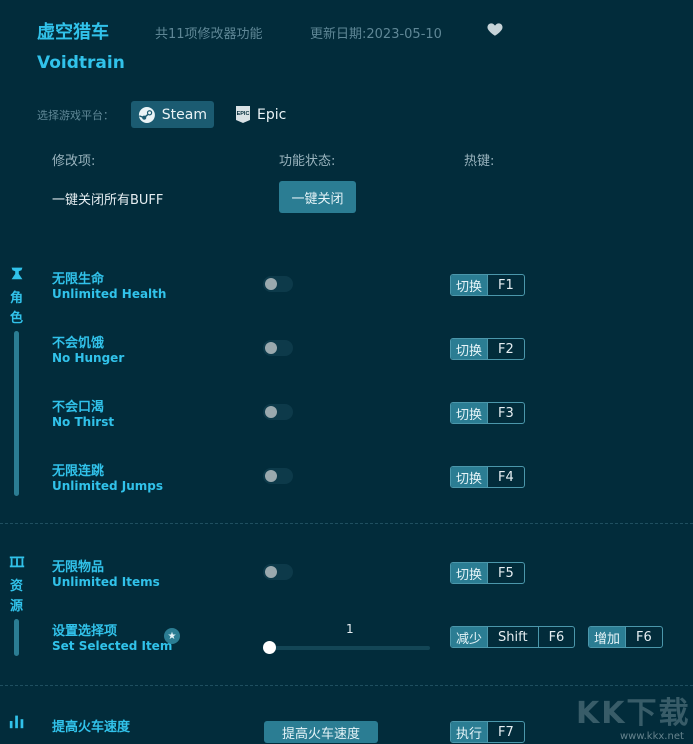 Image resolution: width=693 pixels, height=744 pixels. Describe the element at coordinates (505, 573) in the screenshot. I see `hotkey-key: F5` at that location.